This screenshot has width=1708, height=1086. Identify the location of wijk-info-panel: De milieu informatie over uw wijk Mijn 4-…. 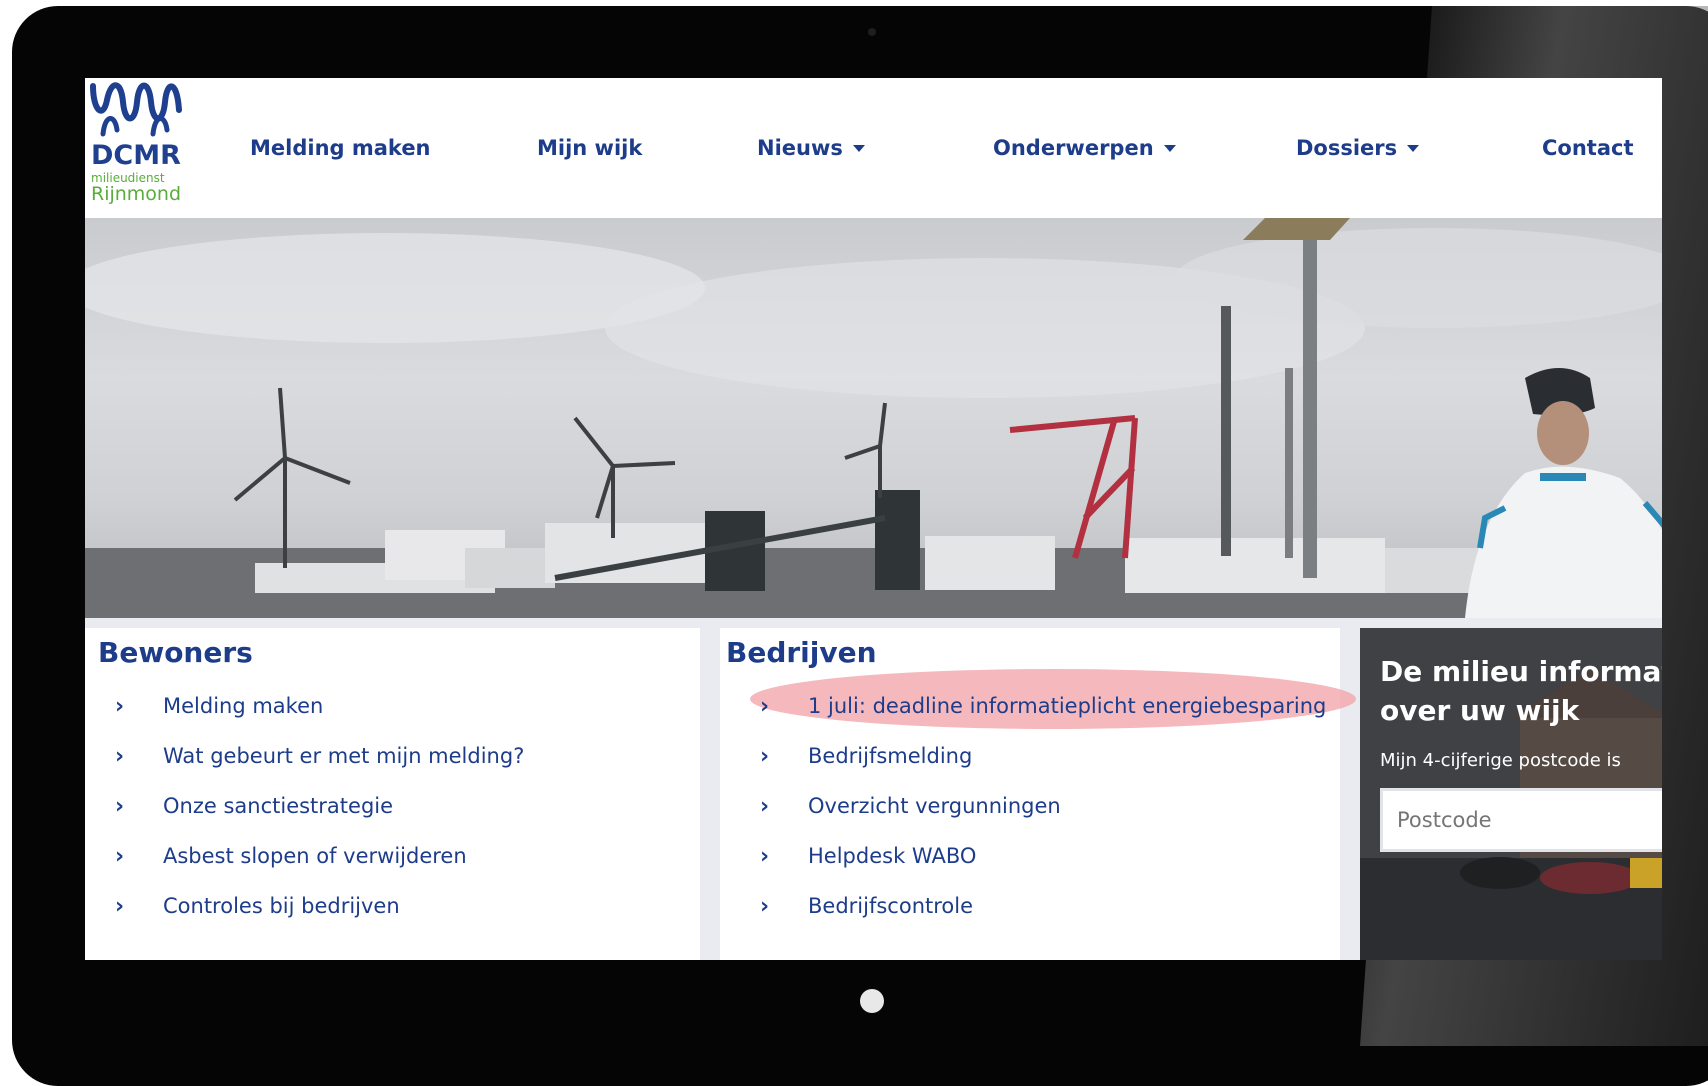
(1511, 794).